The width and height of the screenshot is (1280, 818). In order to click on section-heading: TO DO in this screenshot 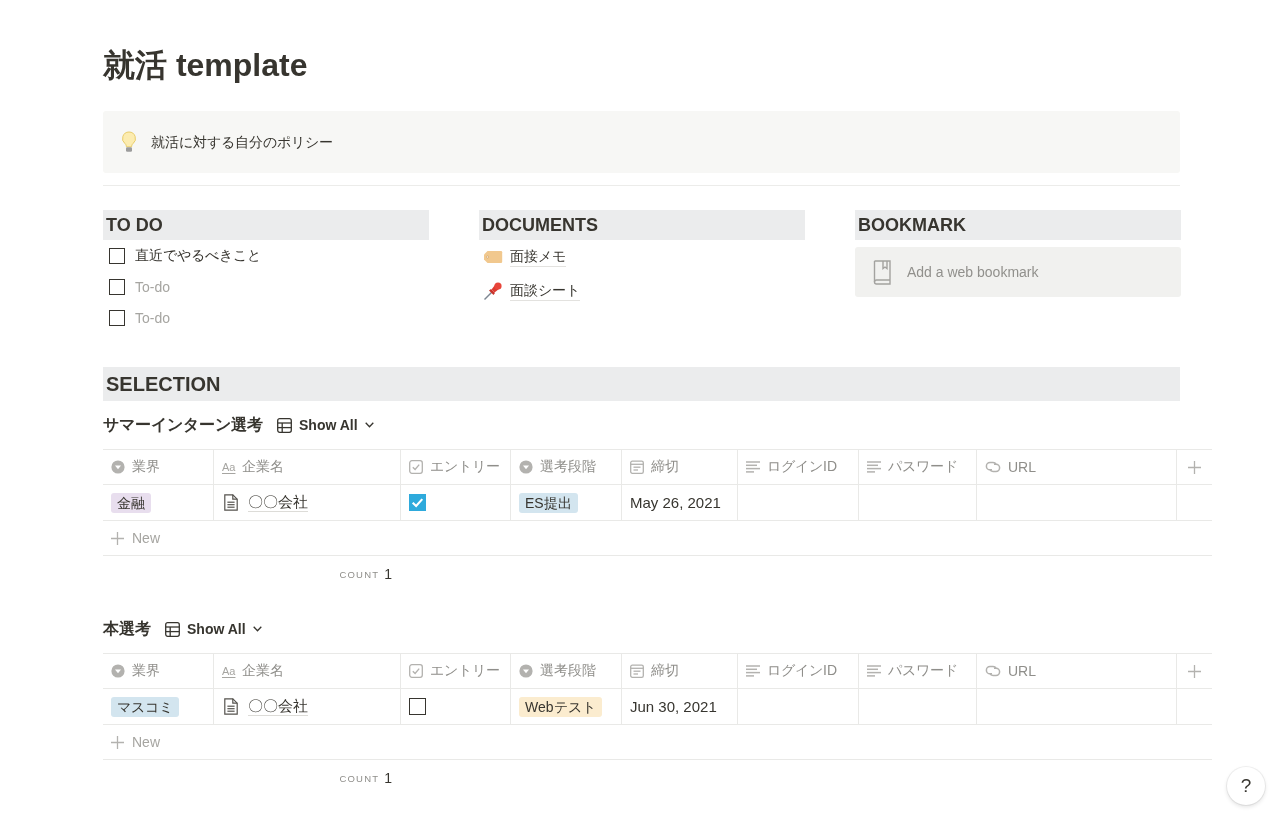, I will do `click(266, 225)`.